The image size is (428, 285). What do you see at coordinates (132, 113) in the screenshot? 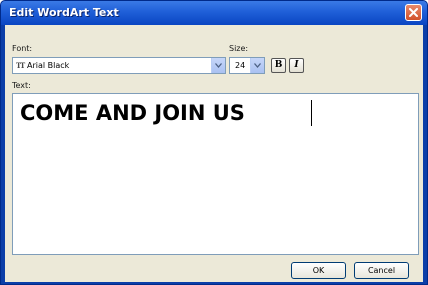
I see `wordart-text-value: COME AND JOIN US` at bounding box center [132, 113].